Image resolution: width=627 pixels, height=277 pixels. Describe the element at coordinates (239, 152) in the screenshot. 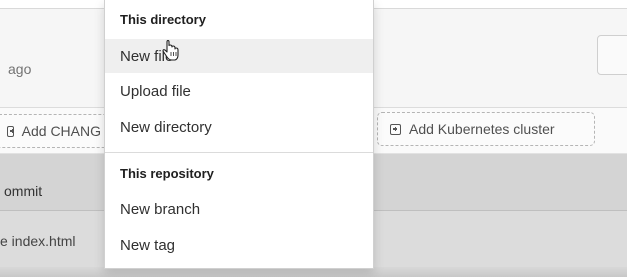

I see `menu-divider` at that location.